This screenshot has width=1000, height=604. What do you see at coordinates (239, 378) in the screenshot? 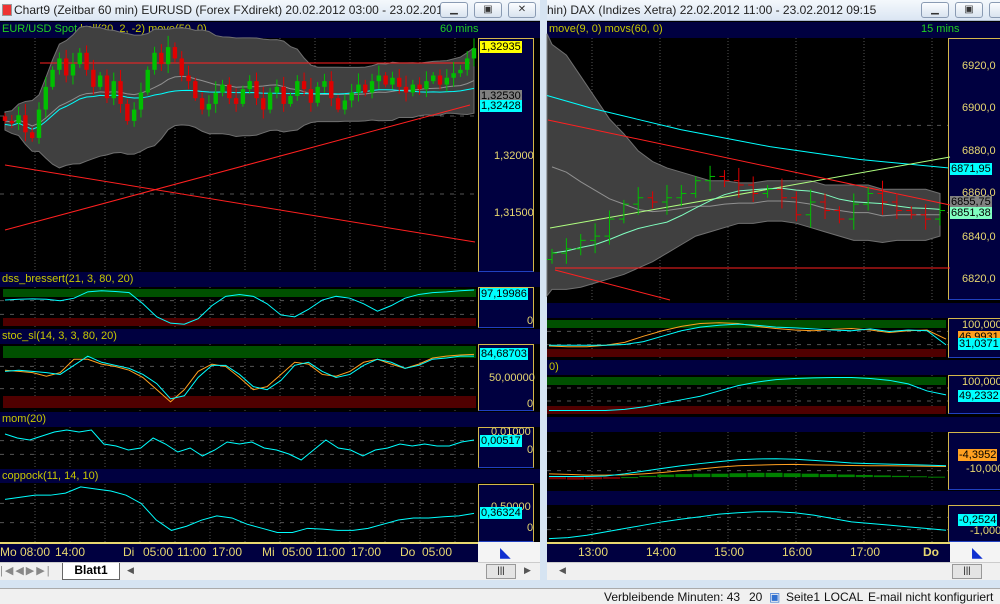
I see `stoc-d-line` at bounding box center [239, 378].